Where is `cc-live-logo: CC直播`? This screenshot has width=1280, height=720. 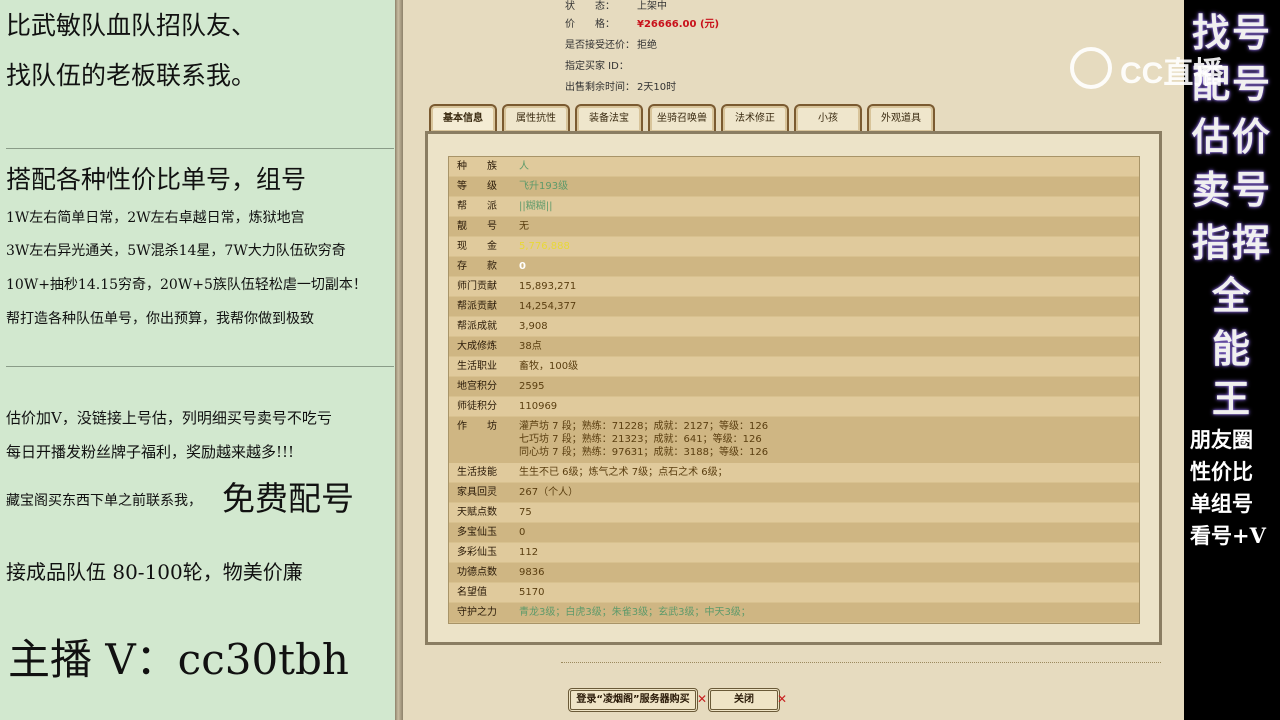
cc-live-logo: CC直播 is located at coordinates (1155, 69).